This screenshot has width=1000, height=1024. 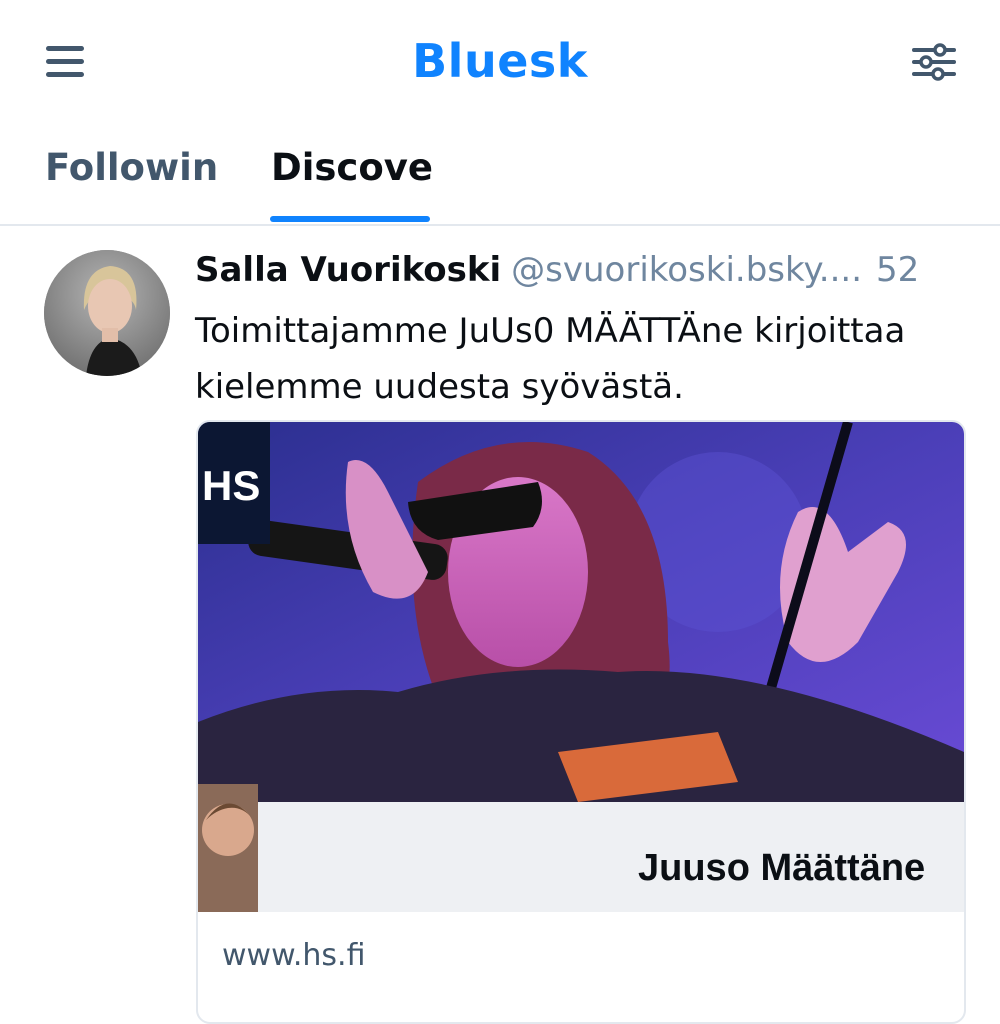 What do you see at coordinates (131, 167) in the screenshot?
I see `tab-following: Followin` at bounding box center [131, 167].